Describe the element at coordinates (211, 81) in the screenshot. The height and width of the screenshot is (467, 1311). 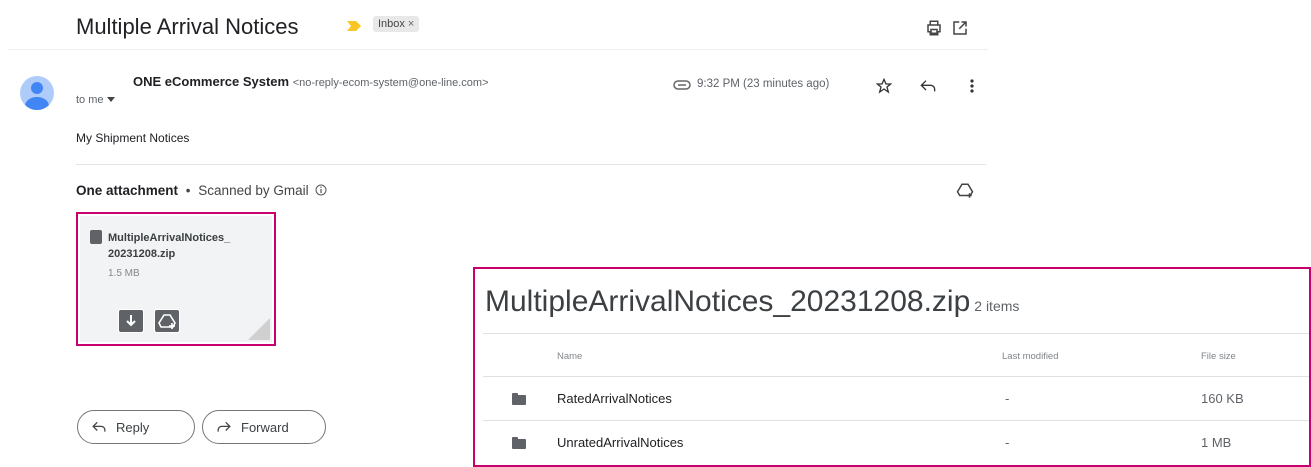
I see `sender-name: ONE eCommerce System` at that location.